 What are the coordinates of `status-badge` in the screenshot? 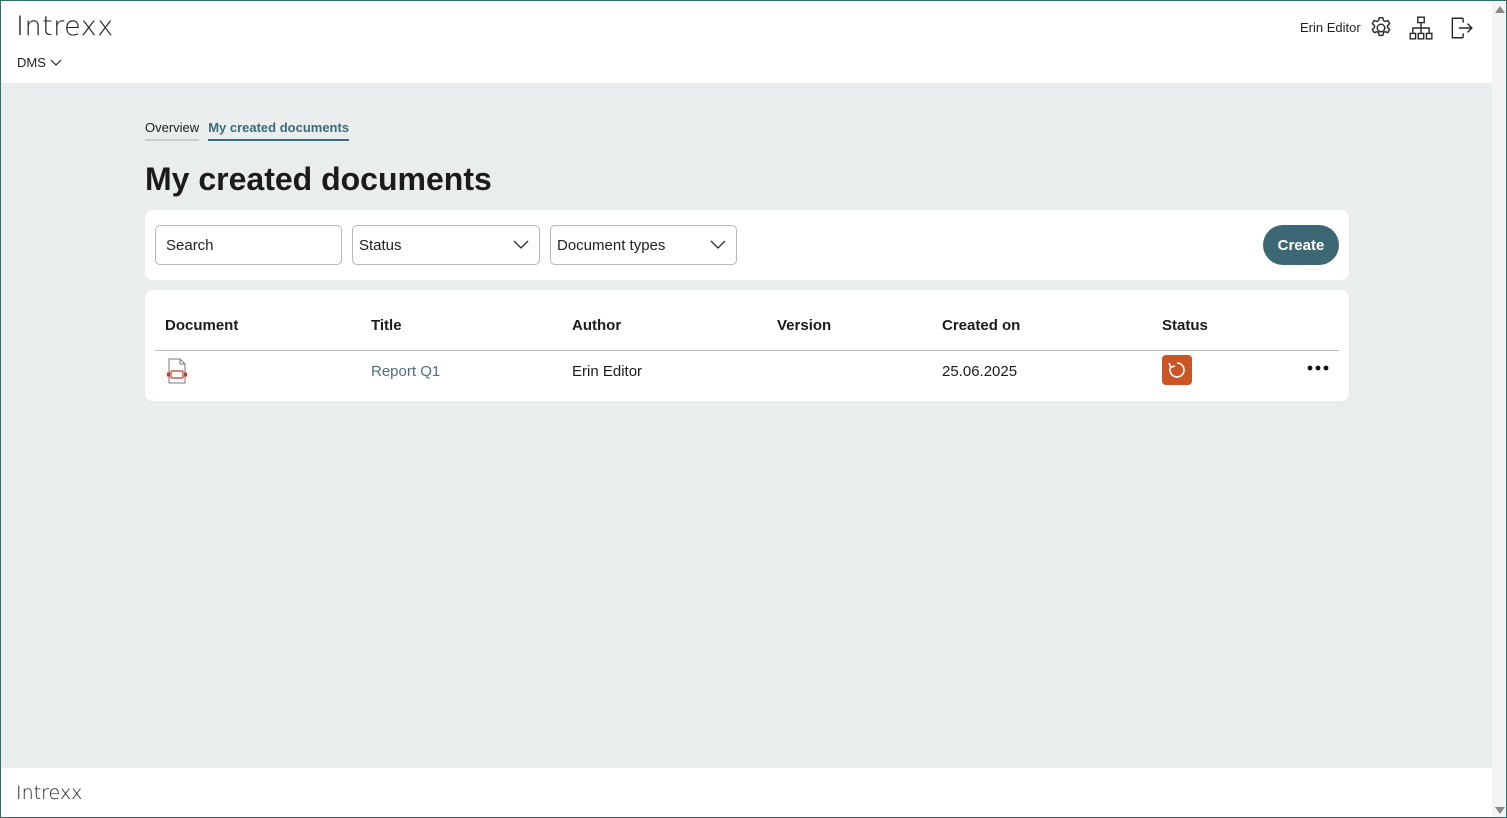 It's located at (1177, 370).